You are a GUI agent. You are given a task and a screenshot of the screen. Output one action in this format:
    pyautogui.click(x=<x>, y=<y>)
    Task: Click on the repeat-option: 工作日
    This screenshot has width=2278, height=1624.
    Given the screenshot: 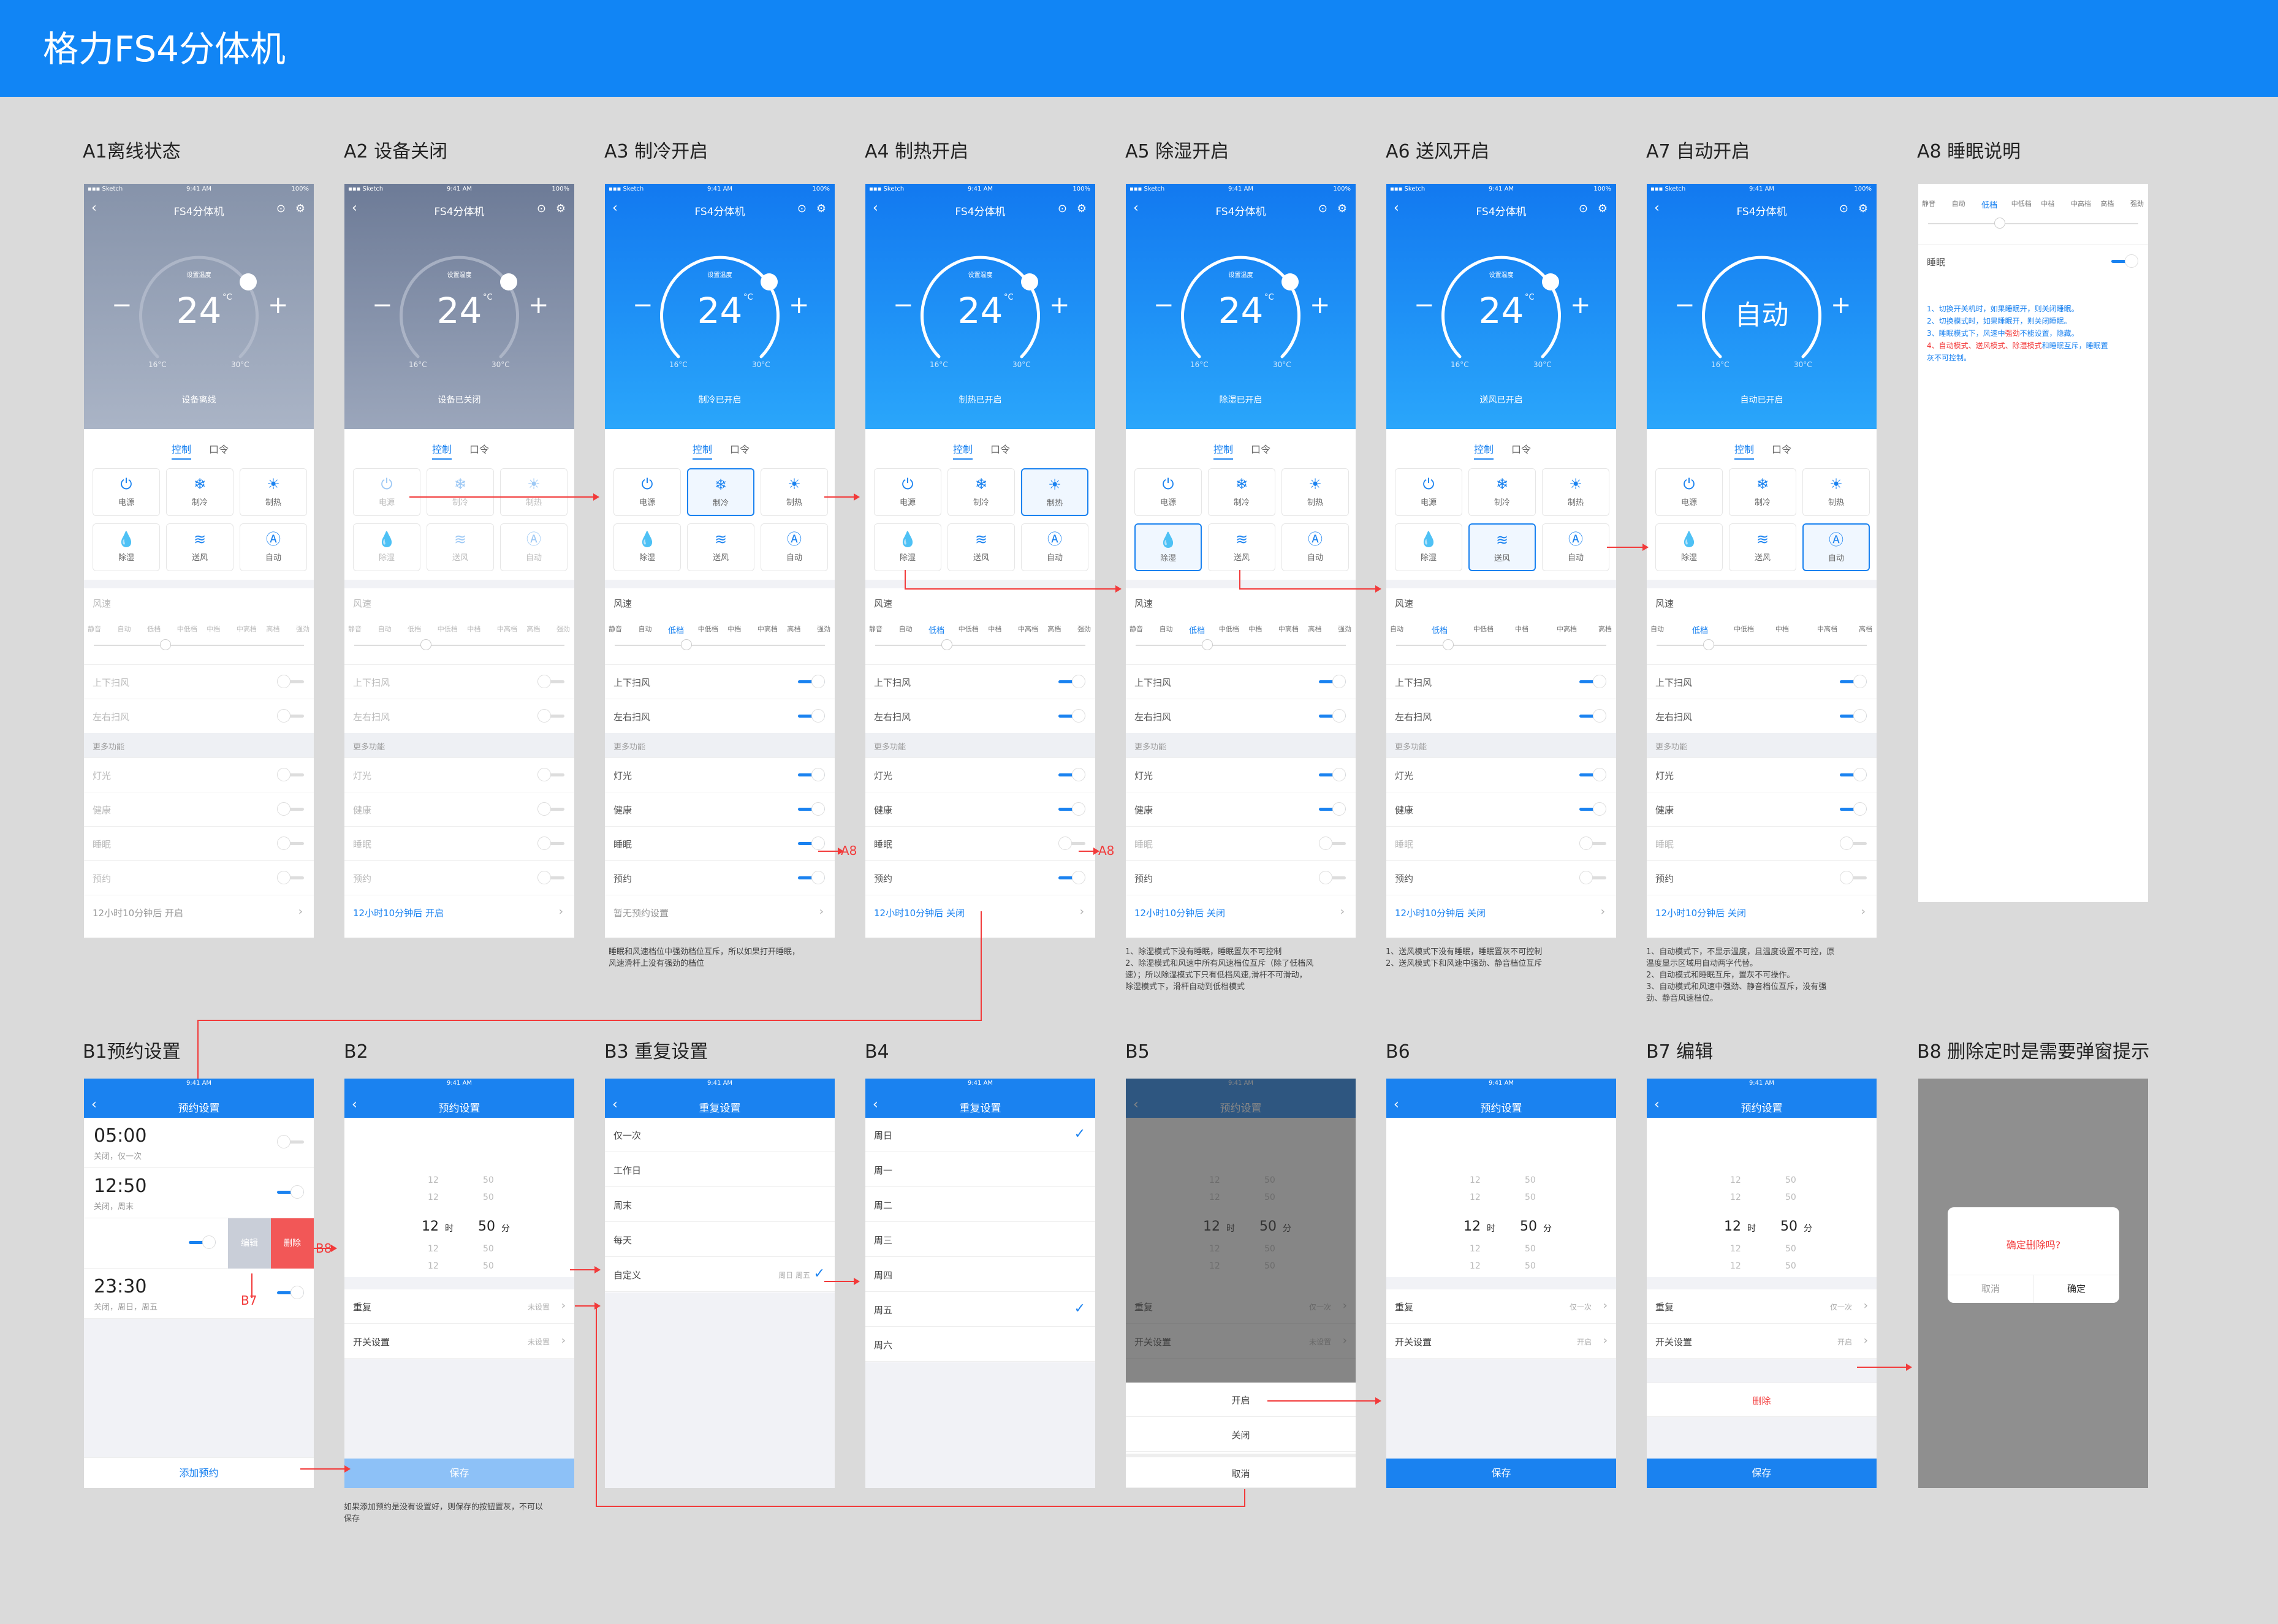 What is the action you would take?
    pyautogui.click(x=720, y=1170)
    